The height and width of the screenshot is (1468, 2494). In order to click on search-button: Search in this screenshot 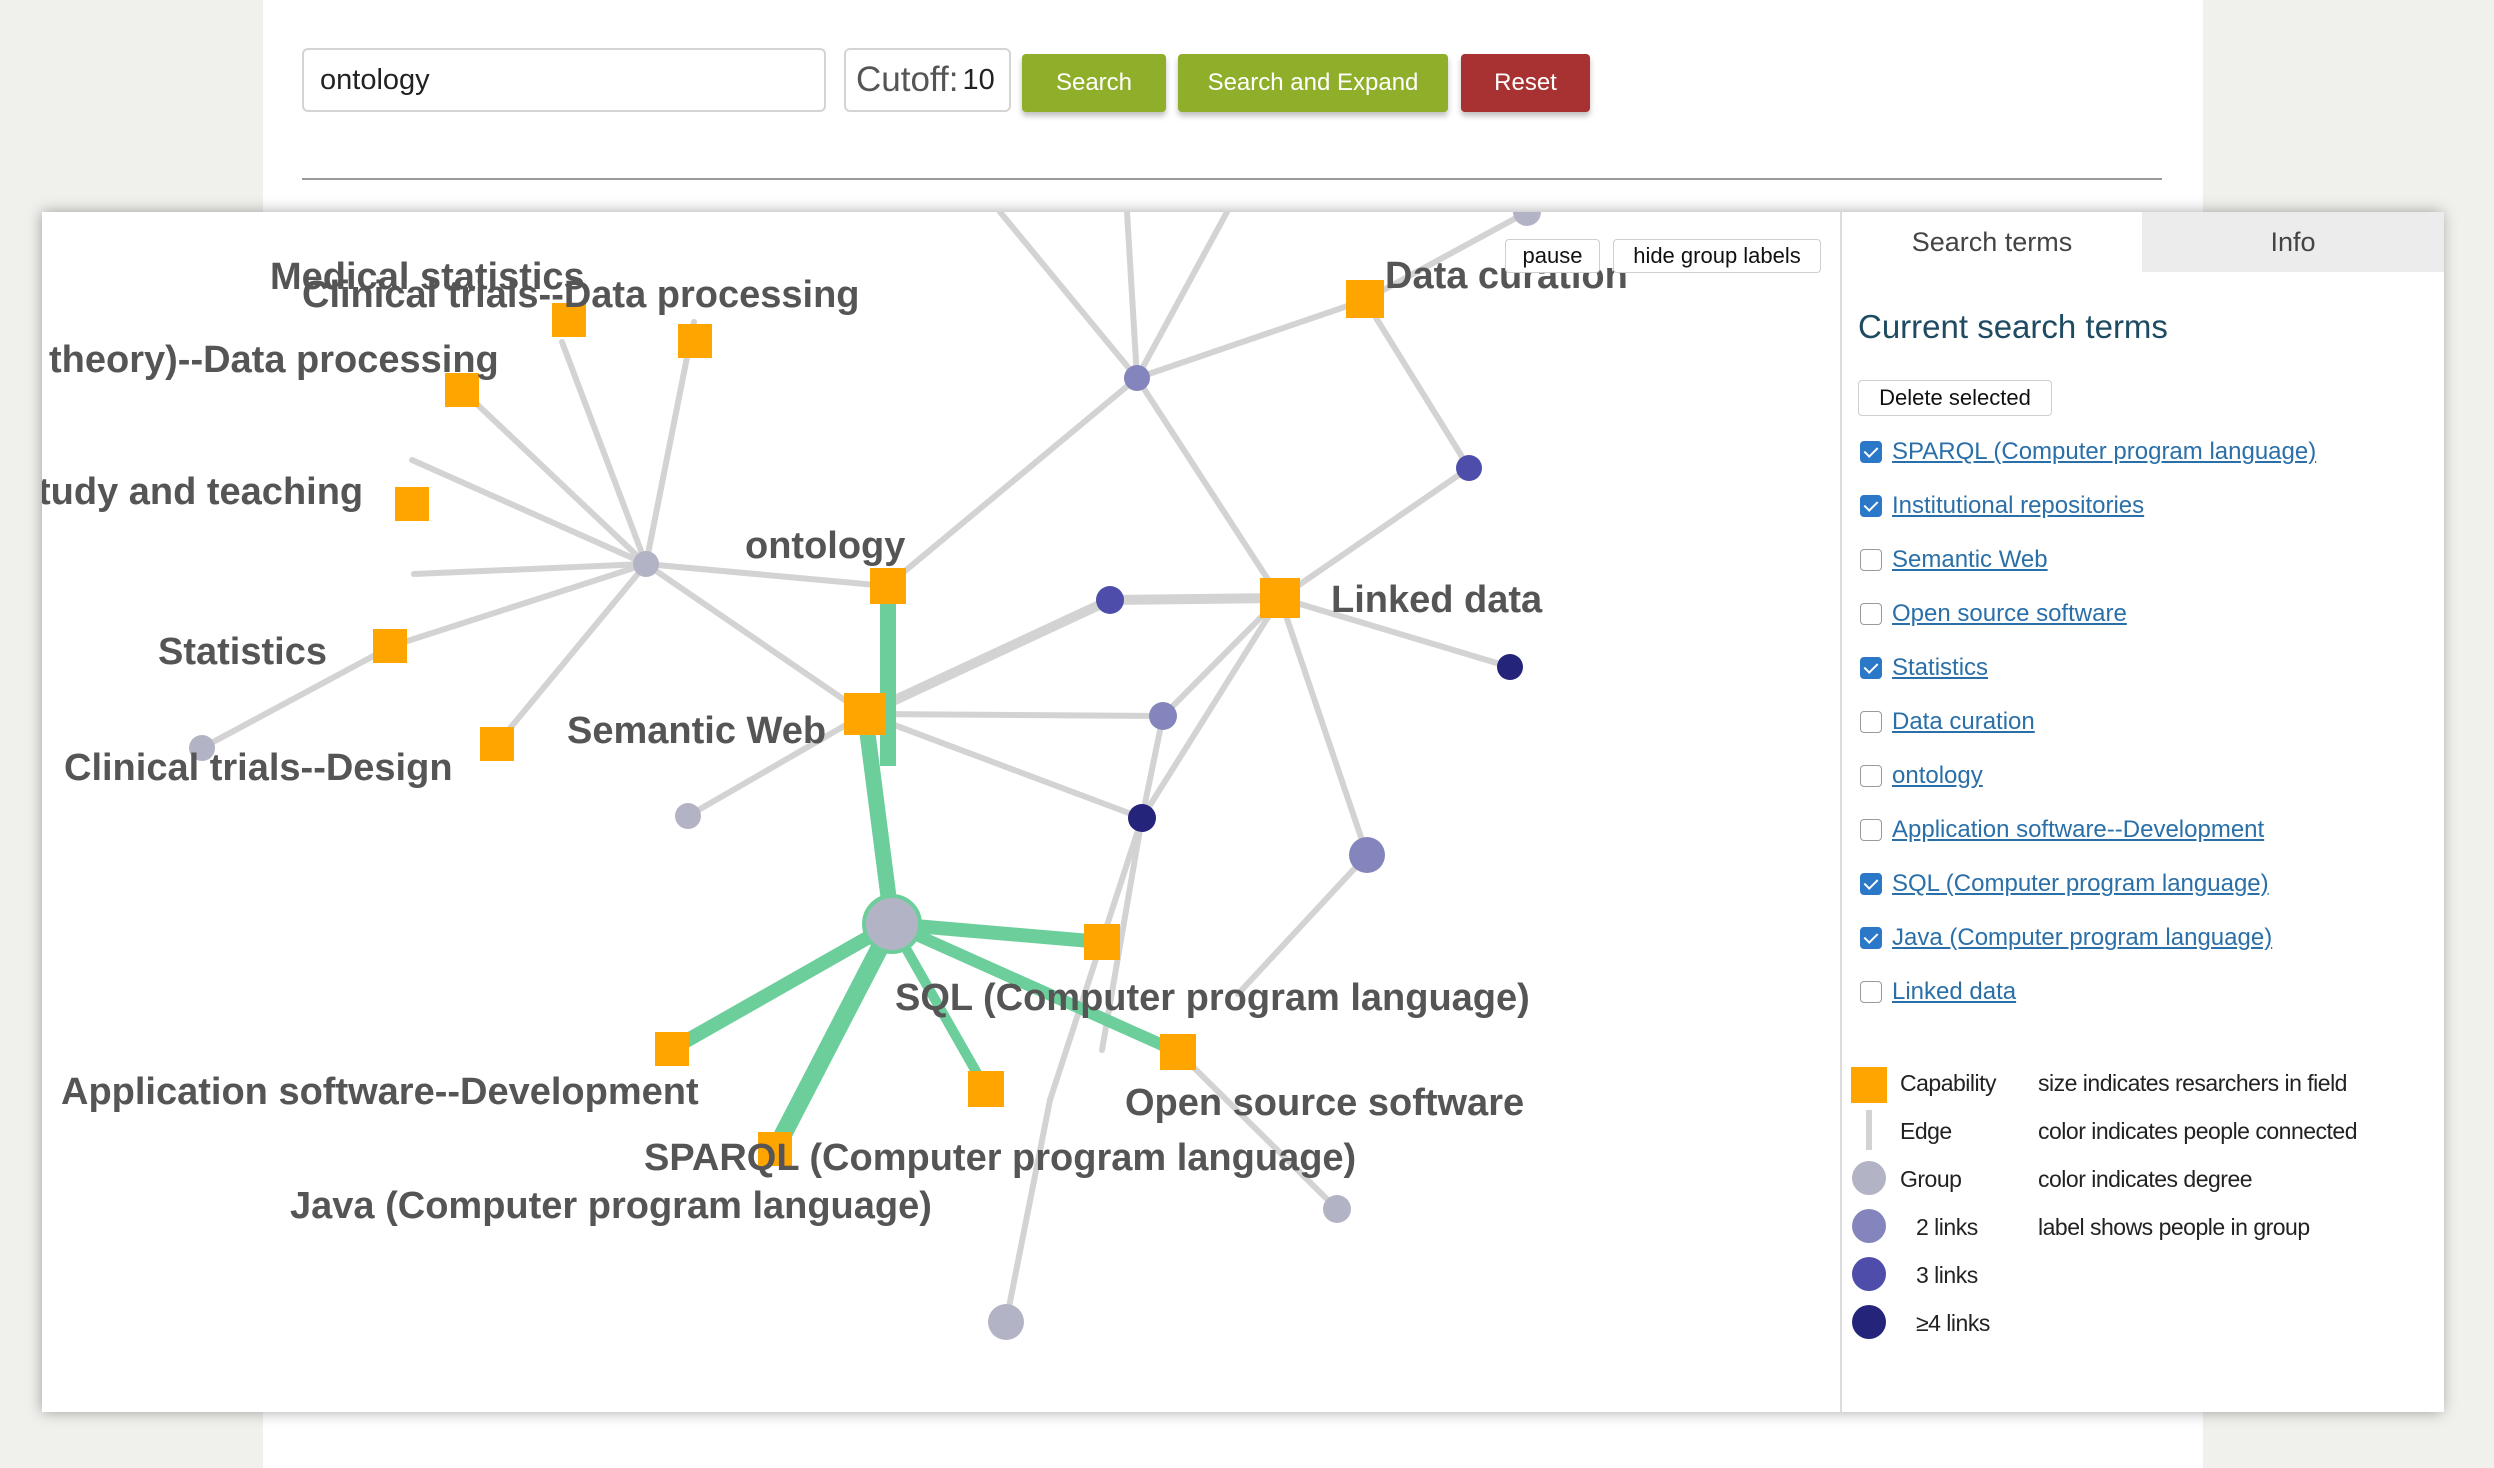, I will do `click(1094, 83)`.